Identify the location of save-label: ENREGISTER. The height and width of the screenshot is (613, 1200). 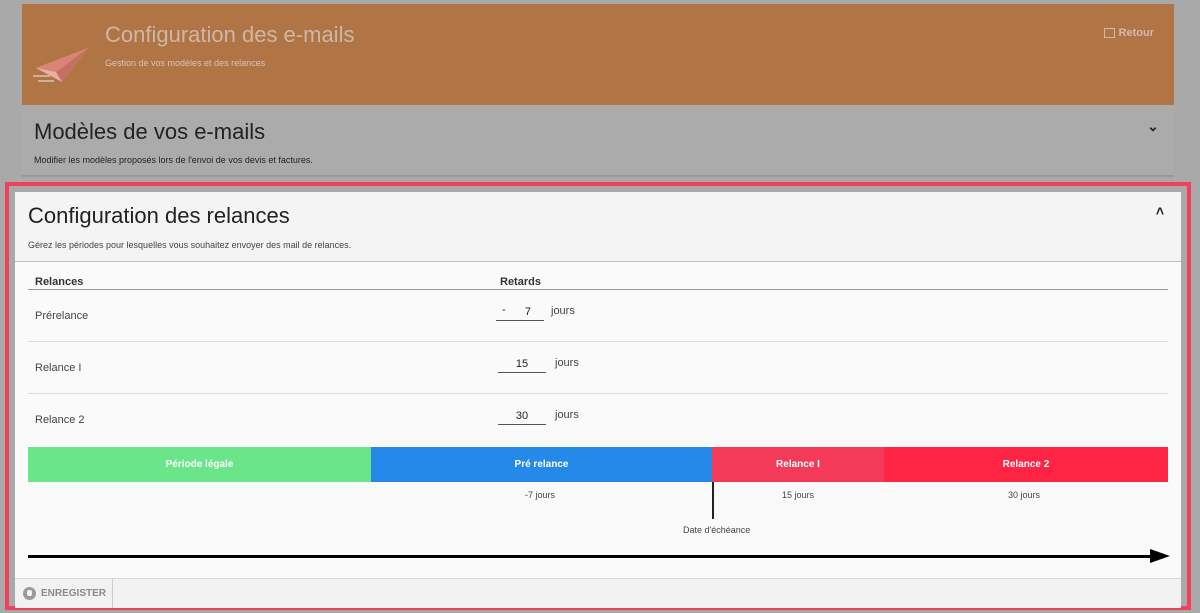
(74, 593).